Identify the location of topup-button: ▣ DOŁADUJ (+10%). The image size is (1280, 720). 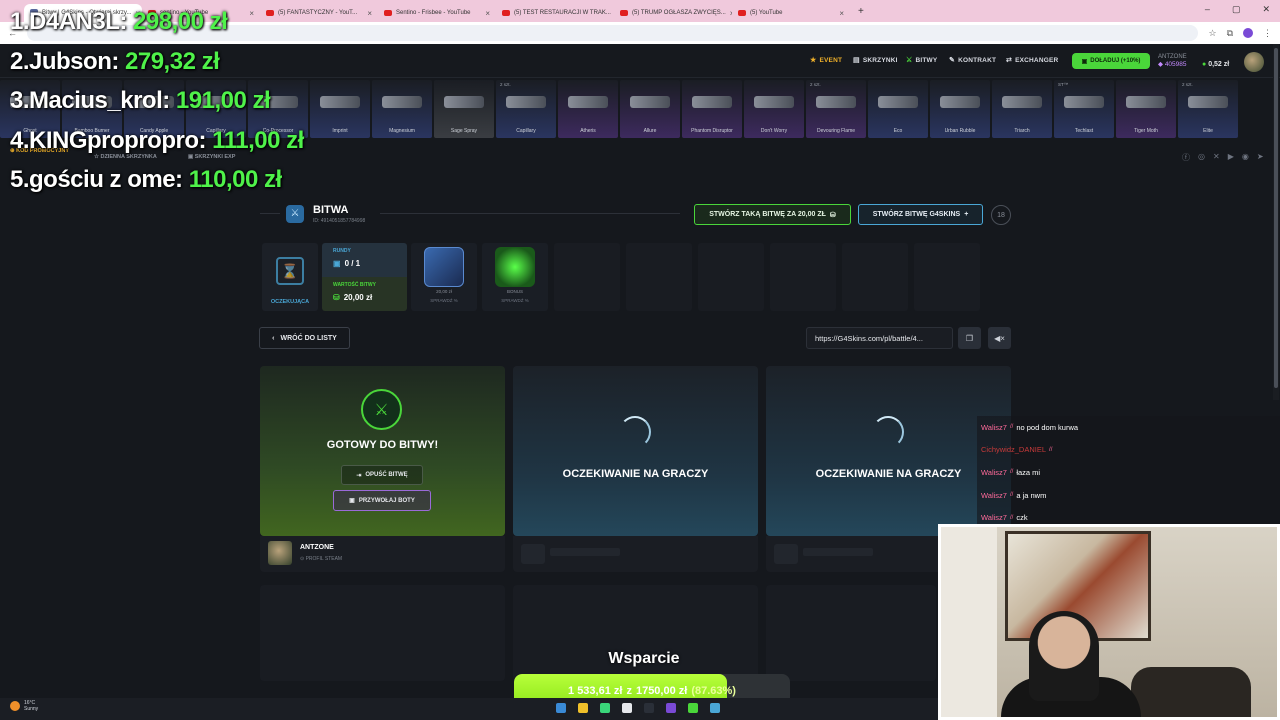
(1111, 61).